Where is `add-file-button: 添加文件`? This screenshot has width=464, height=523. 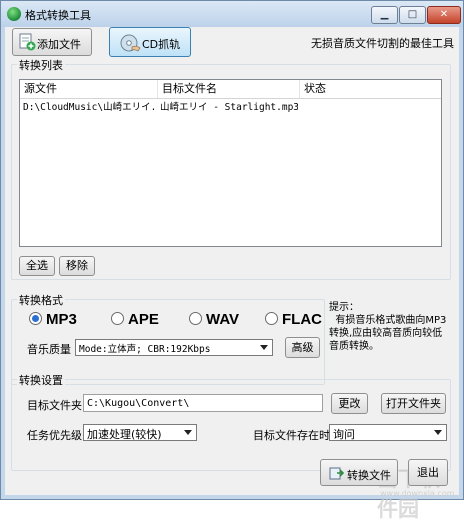
add-file-button: 添加文件 is located at coordinates (52, 42).